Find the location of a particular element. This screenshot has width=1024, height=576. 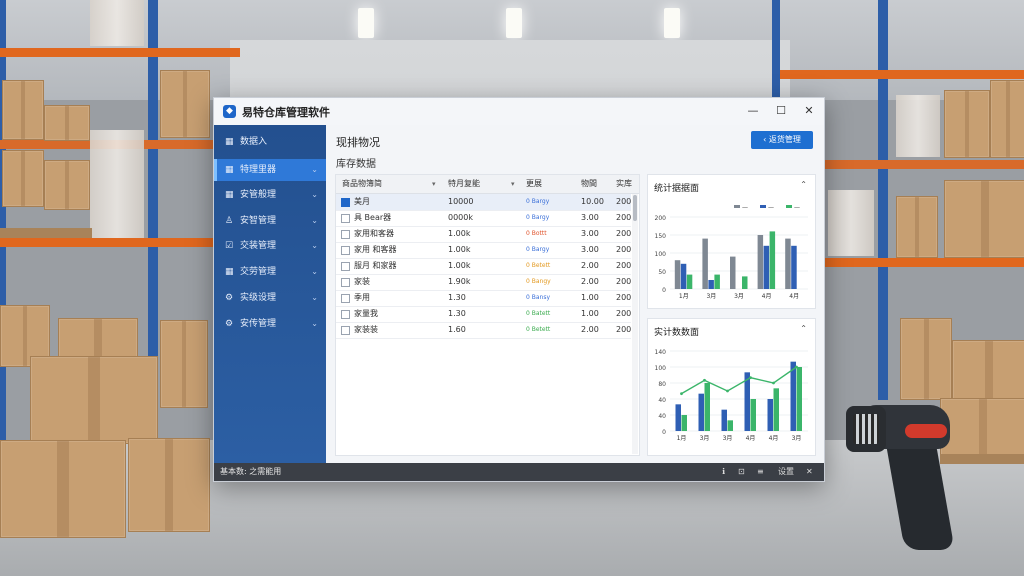

cell-name: 季用 is located at coordinates (362, 297).